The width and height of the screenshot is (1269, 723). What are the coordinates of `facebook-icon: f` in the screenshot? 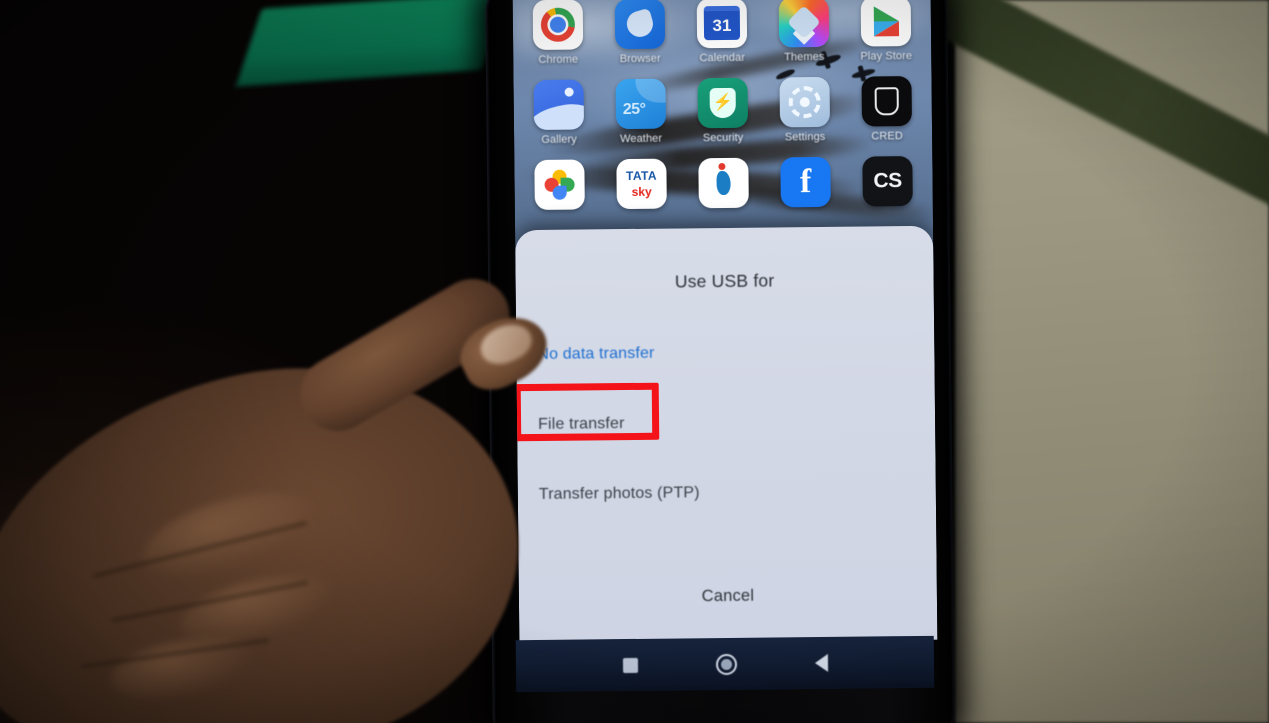 It's located at (805, 182).